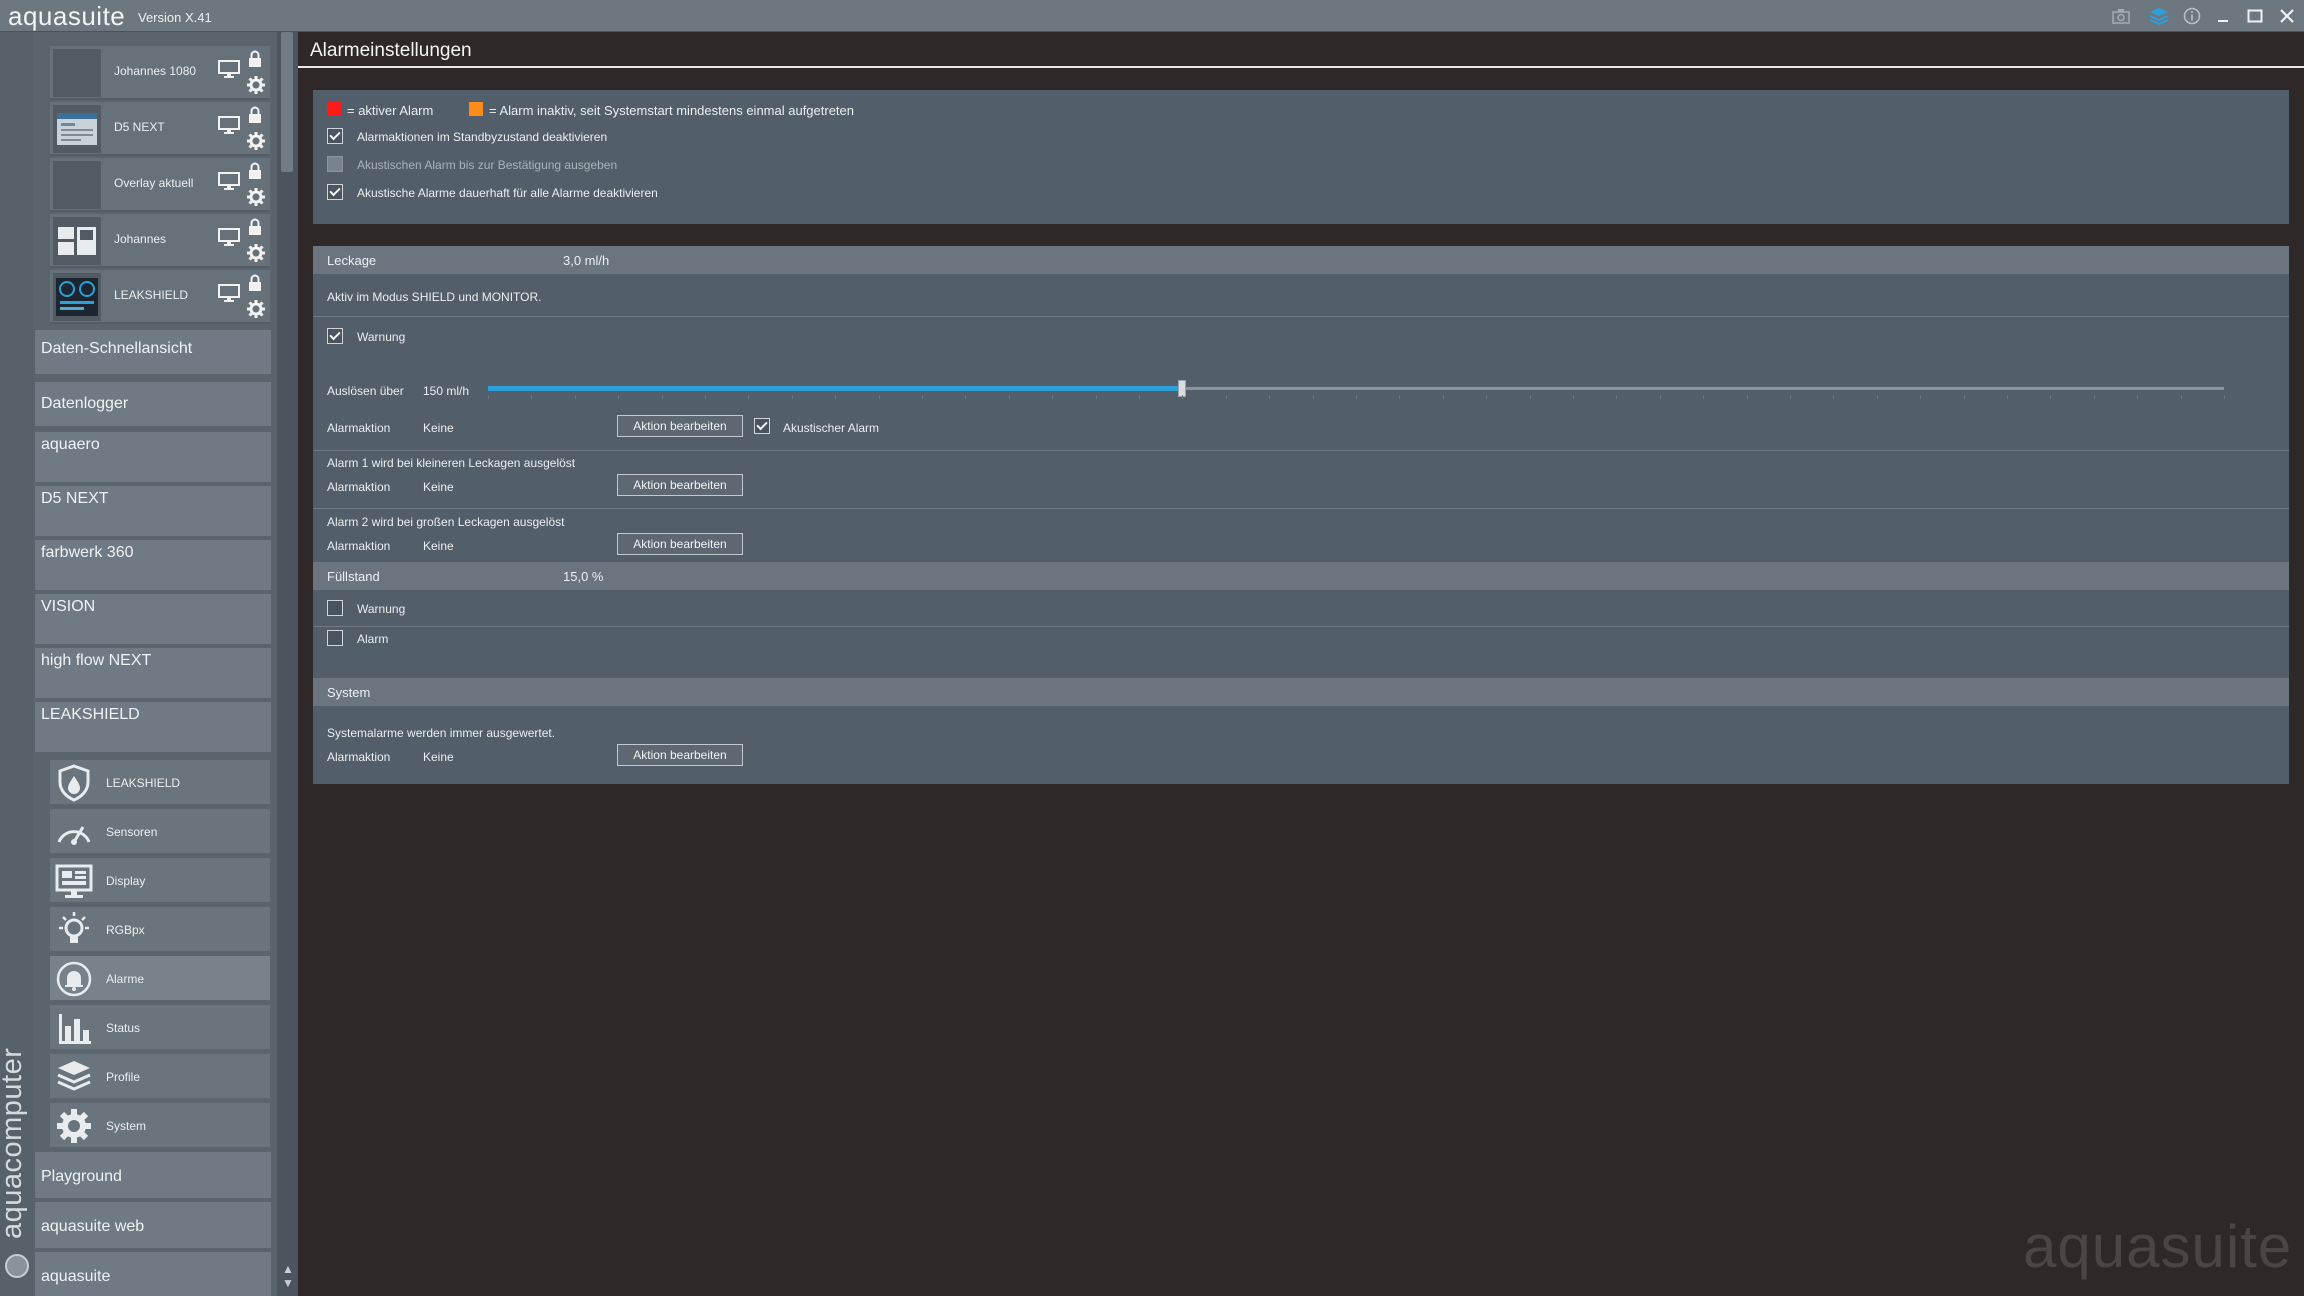 This screenshot has width=2304, height=1296. What do you see at coordinates (381, 609) in the screenshot?
I see `fill-warning-label: Warnung` at bounding box center [381, 609].